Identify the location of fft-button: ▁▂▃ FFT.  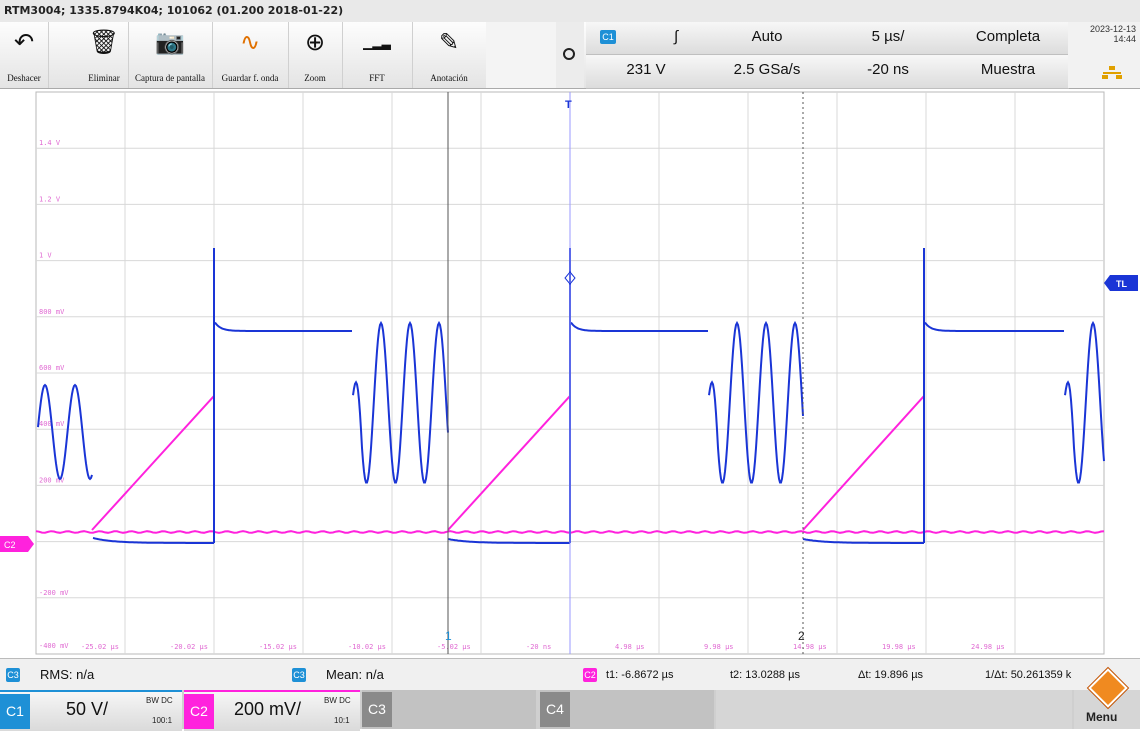
(377, 55).